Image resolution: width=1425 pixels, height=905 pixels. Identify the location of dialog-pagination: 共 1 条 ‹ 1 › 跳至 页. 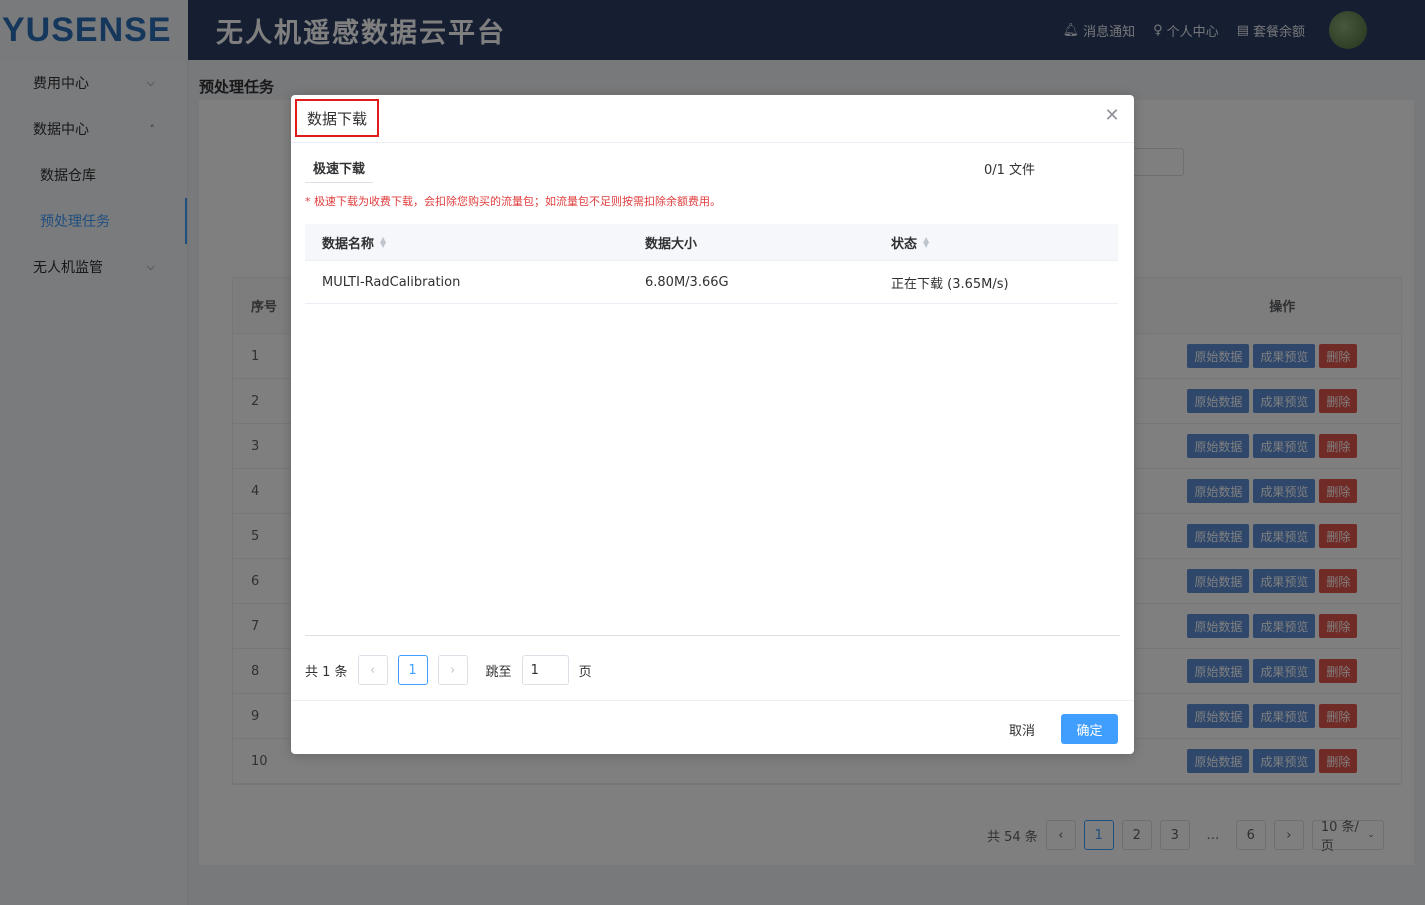
(448, 670).